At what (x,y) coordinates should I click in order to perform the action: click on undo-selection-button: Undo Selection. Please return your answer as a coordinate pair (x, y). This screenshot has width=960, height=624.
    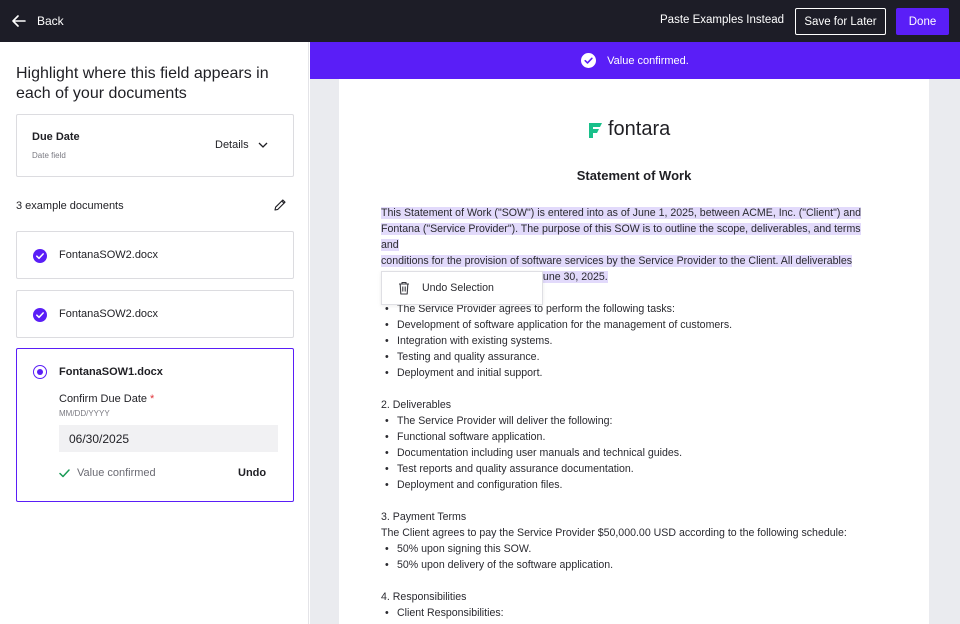
    Looking at the image, I should click on (462, 288).